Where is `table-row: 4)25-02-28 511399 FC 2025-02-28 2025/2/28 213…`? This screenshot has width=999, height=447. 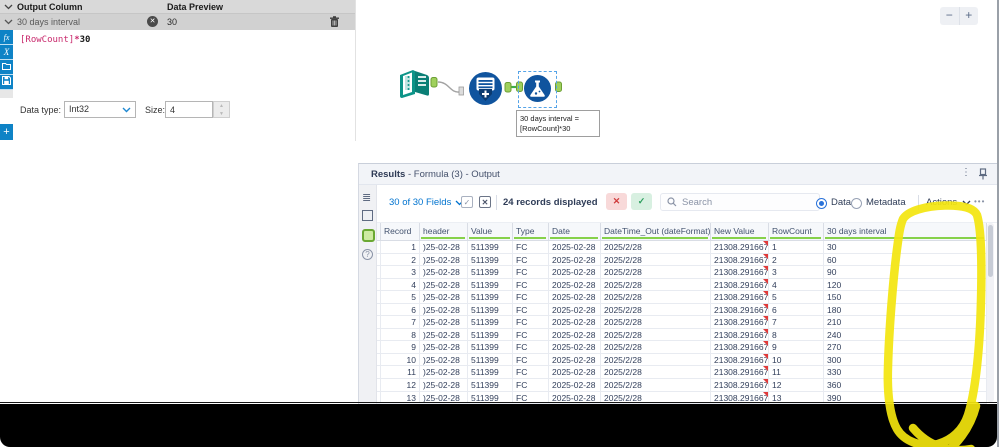
table-row: 4)25-02-28 511399 FC 2025-02-28 2025/2/28 213… is located at coordinates (682, 285).